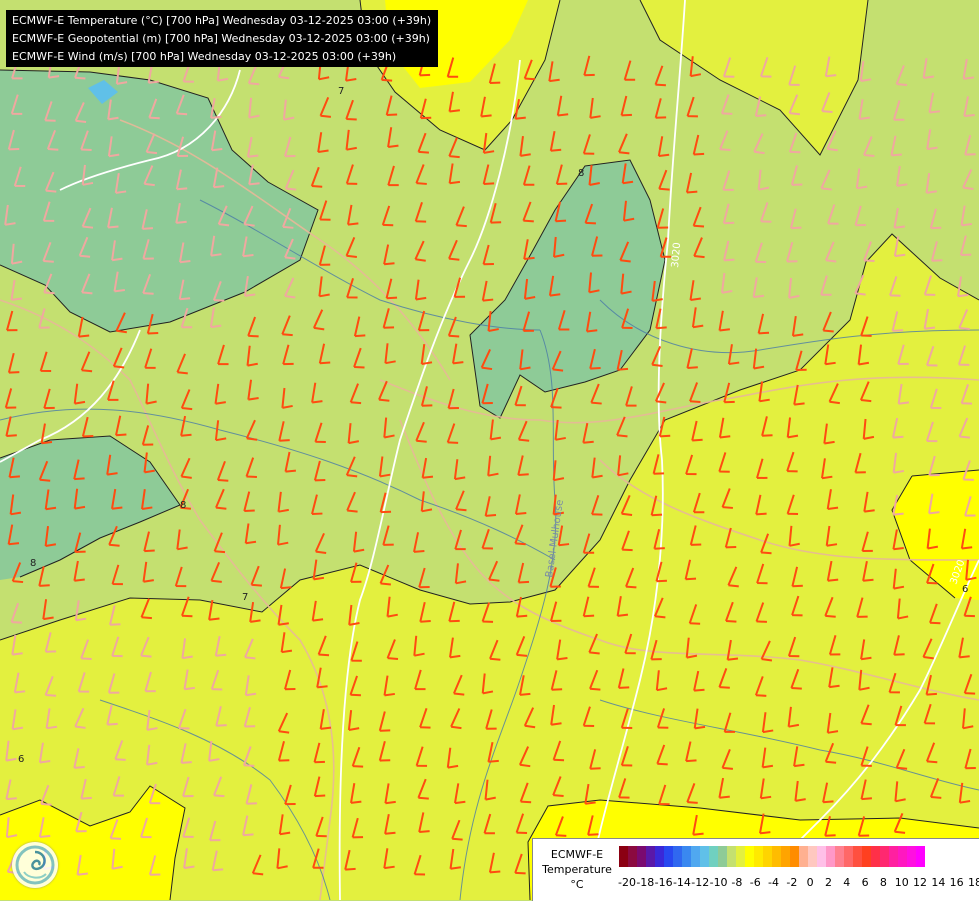 The width and height of the screenshot is (979, 901). Describe the element at coordinates (577, 884) in the screenshot. I see `legend-unit: °C` at that location.